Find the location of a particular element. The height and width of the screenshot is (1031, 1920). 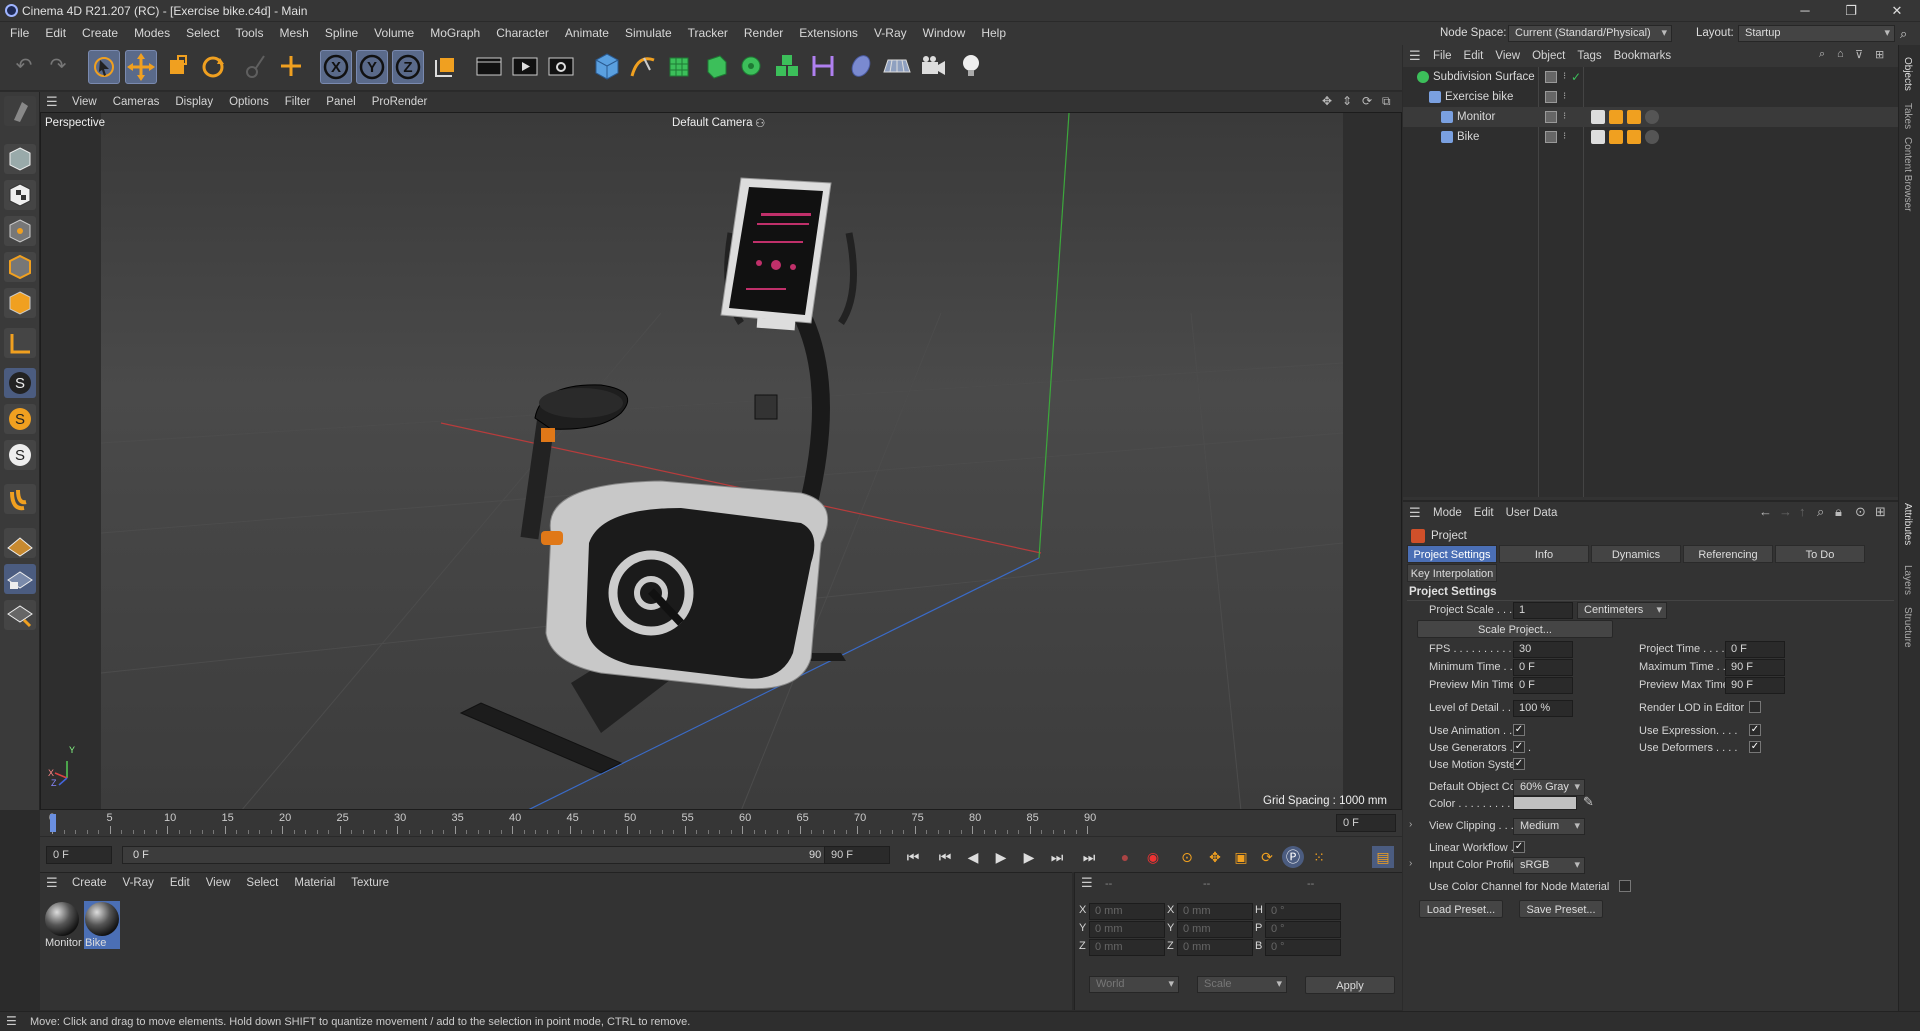

pen-spline-icon is located at coordinates (644, 67).